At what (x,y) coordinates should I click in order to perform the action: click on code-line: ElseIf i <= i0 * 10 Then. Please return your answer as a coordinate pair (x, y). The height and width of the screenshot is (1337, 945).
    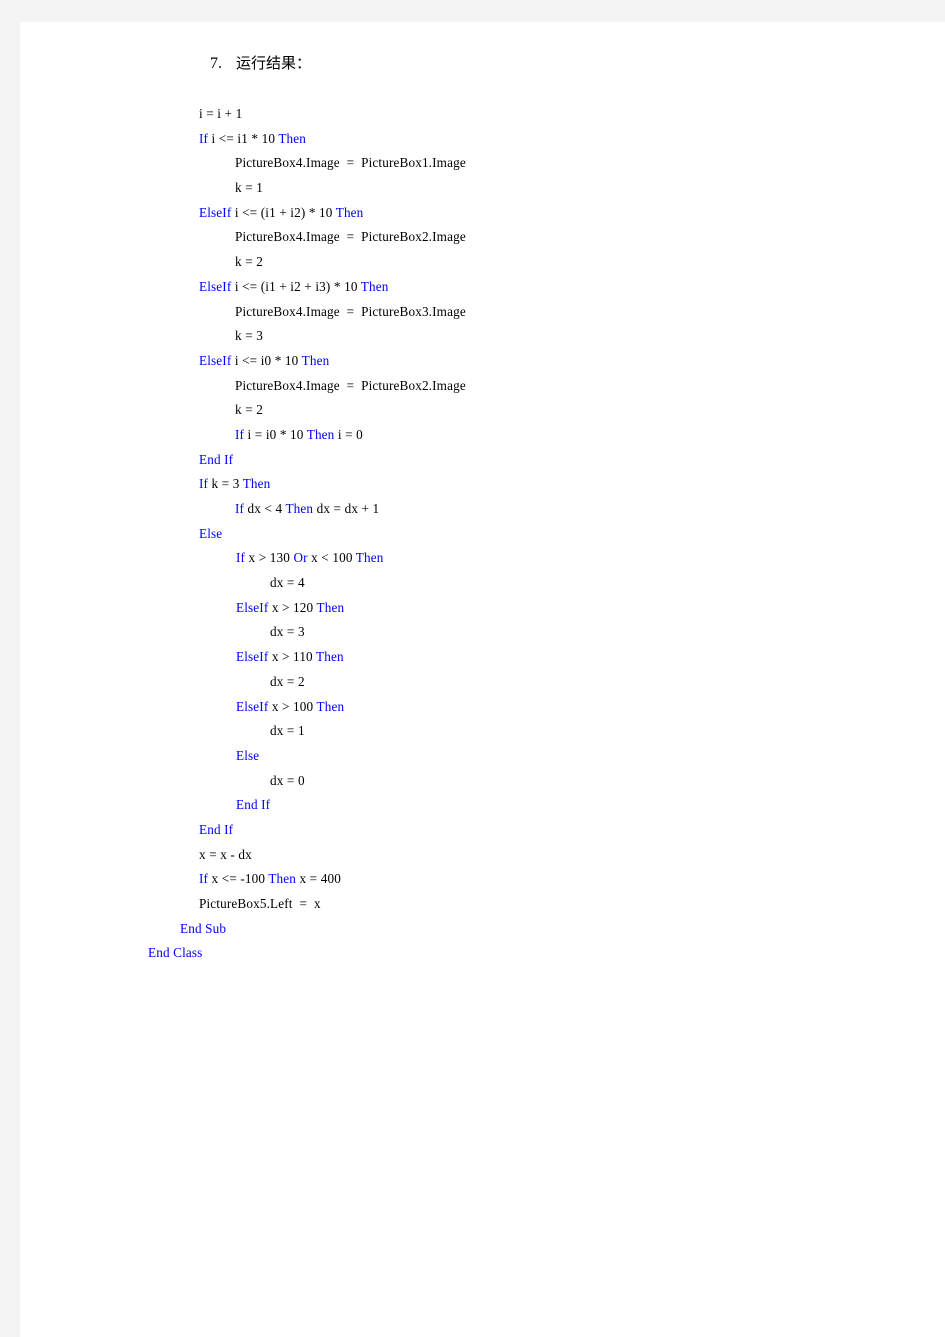
    Looking at the image, I should click on (482, 361).